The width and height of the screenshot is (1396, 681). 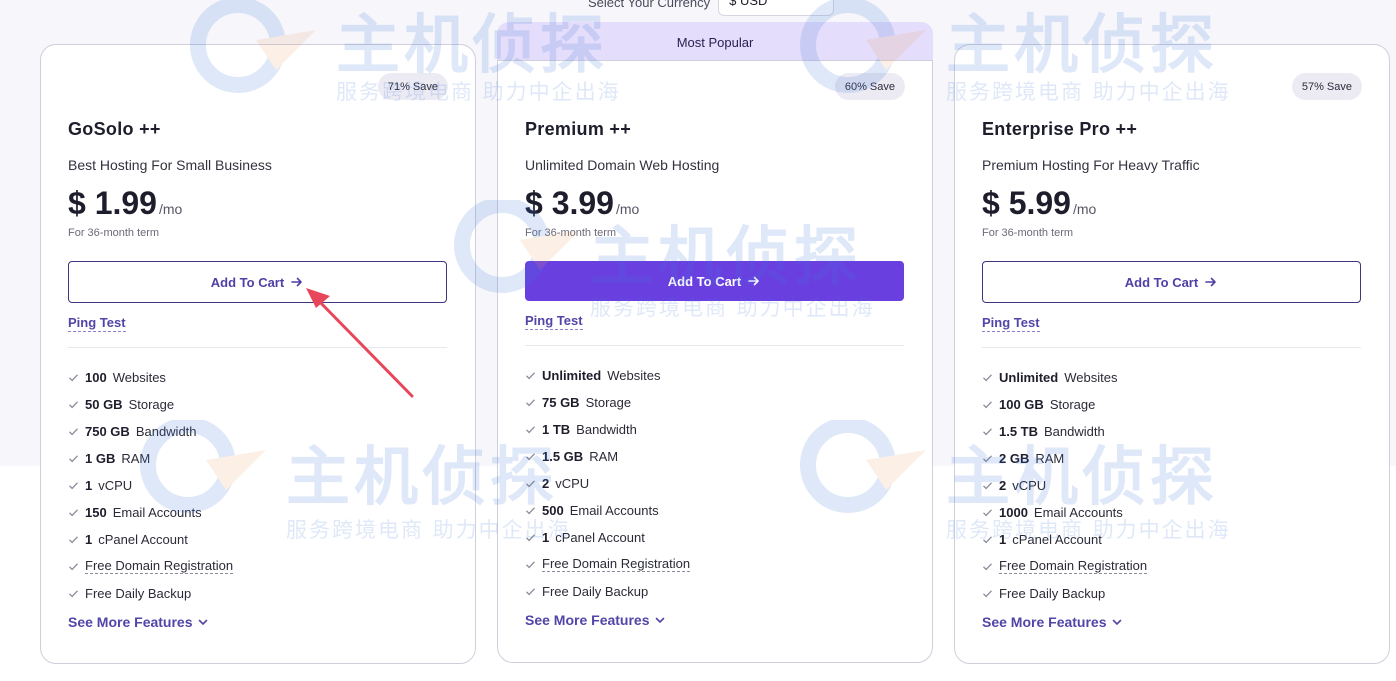 What do you see at coordinates (143, 539) in the screenshot?
I see `feature-text: cPanel Account` at bounding box center [143, 539].